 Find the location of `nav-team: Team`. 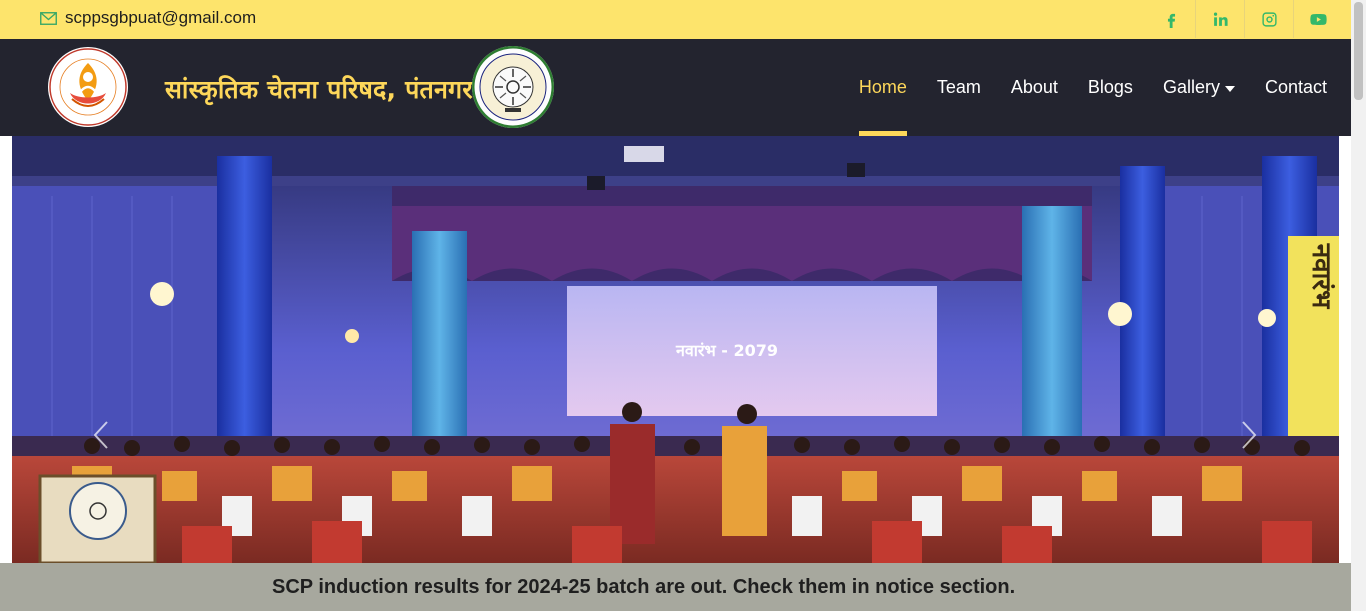

nav-team: Team is located at coordinates (959, 87).